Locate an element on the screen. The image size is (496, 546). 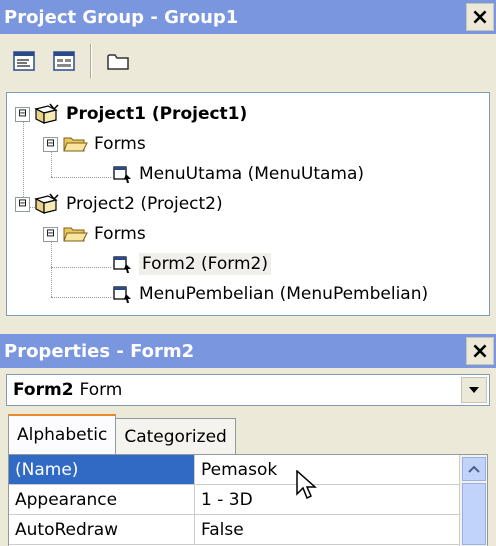
property-name: AutoRedraw is located at coordinates (102, 529).